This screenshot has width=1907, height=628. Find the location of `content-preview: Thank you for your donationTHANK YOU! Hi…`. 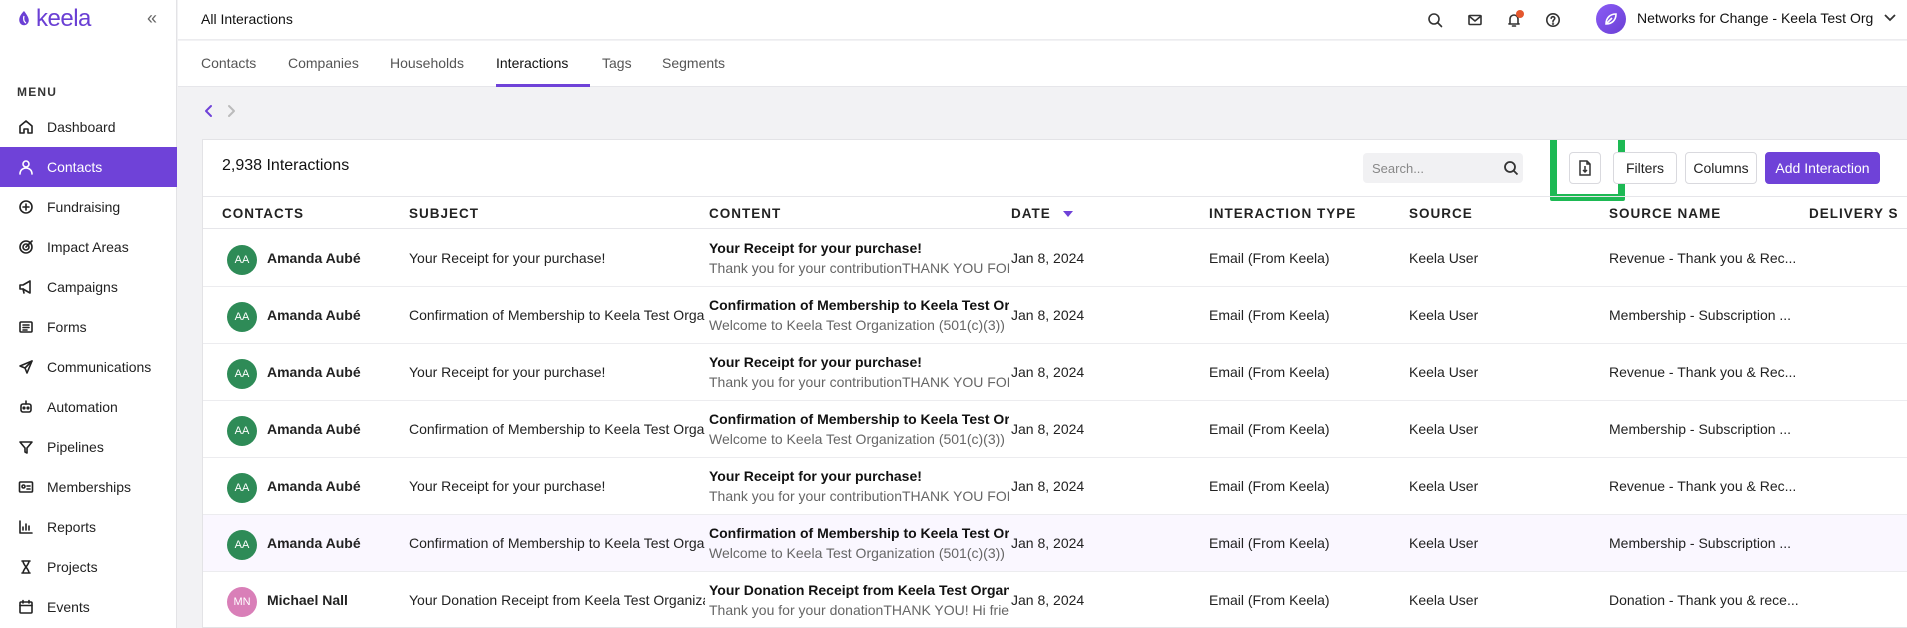

content-preview: Thank you for your donationTHANK YOU! Hi… is located at coordinates (859, 610).